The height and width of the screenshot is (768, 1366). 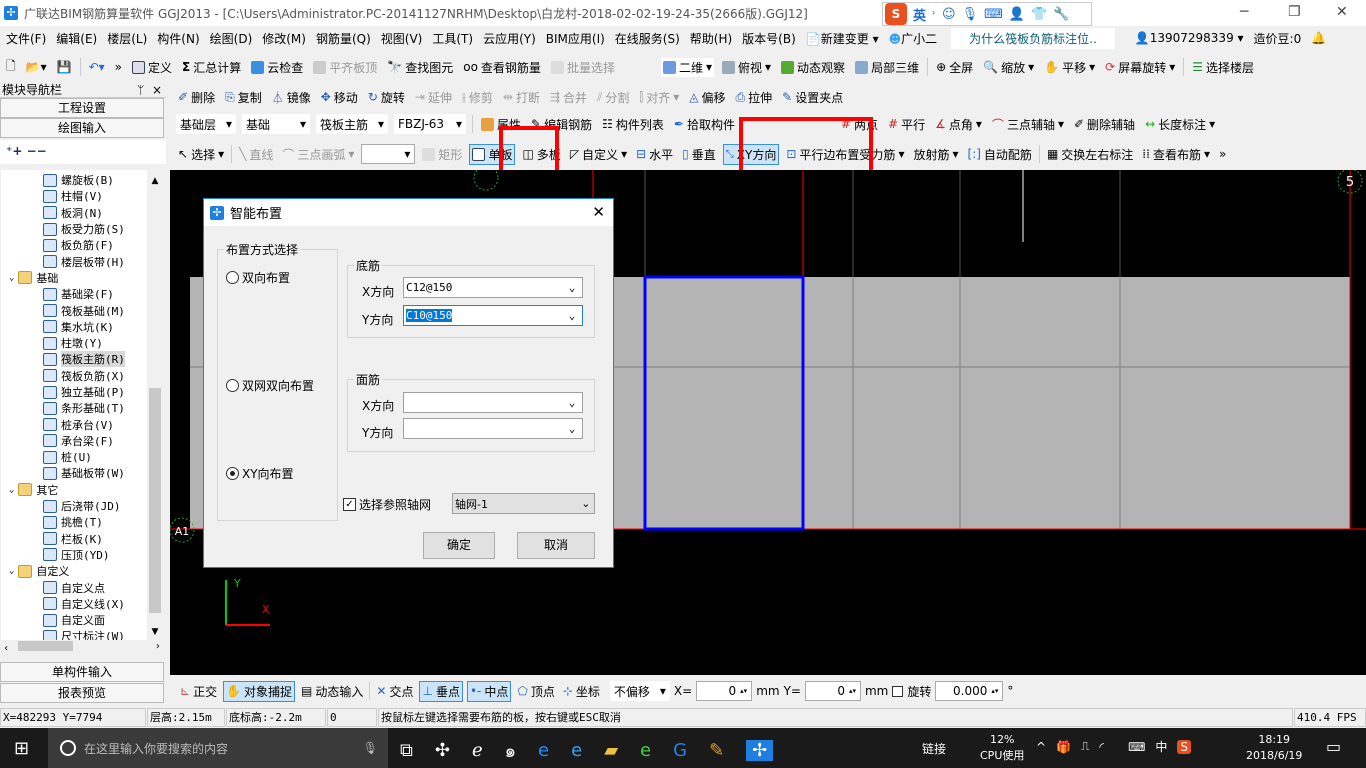 I want to click on zoom-button: 🔍 缩放 ▾, so click(x=1008, y=67).